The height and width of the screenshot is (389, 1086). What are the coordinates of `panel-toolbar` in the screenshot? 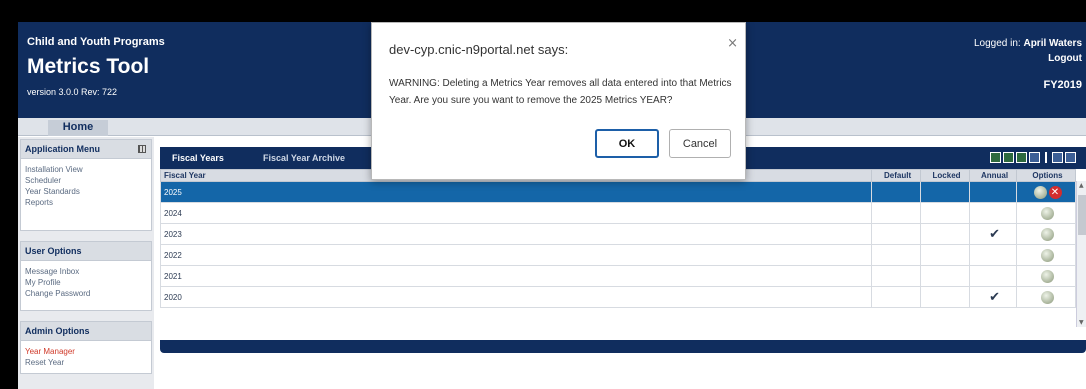 It's located at (1033, 157).